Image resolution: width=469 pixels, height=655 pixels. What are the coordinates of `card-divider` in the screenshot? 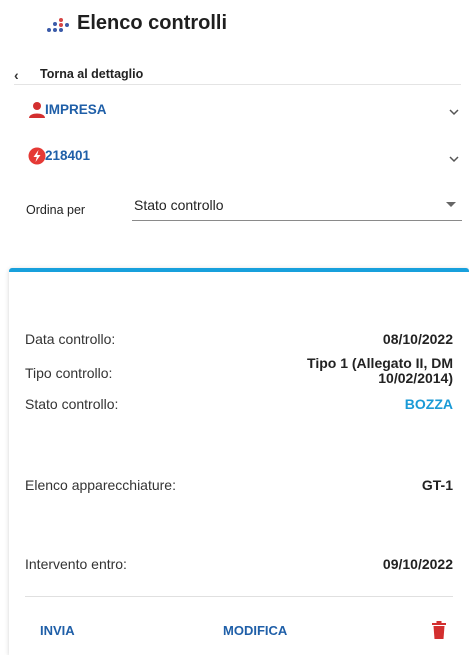 It's located at (239, 596).